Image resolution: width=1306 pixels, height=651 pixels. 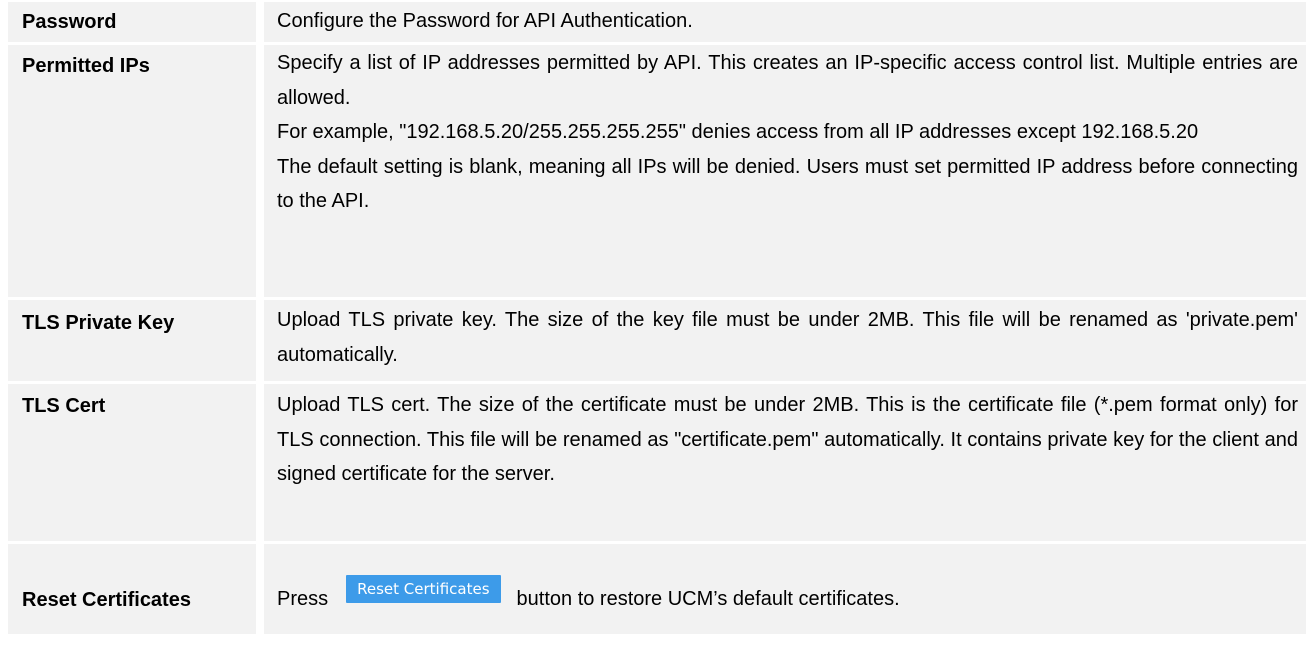 I want to click on row-label: TLS Private Key, so click(x=136, y=340).